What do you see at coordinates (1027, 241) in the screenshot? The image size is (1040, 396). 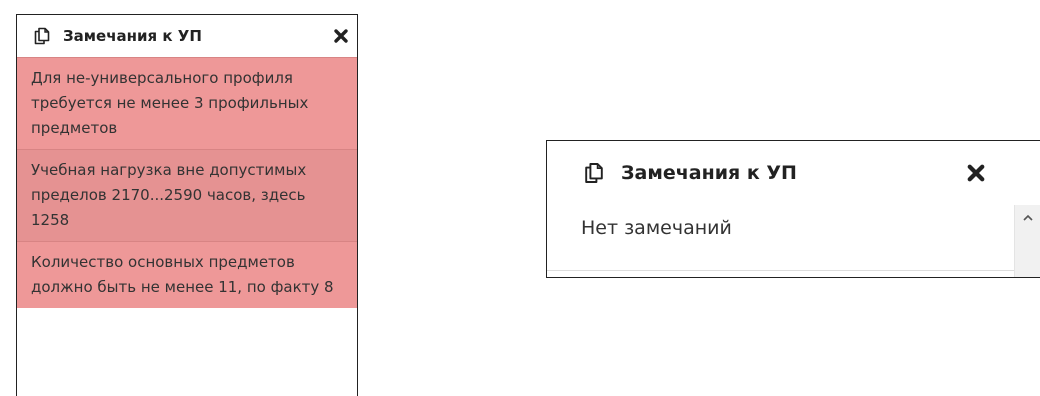 I see `scrollbar` at bounding box center [1027, 241].